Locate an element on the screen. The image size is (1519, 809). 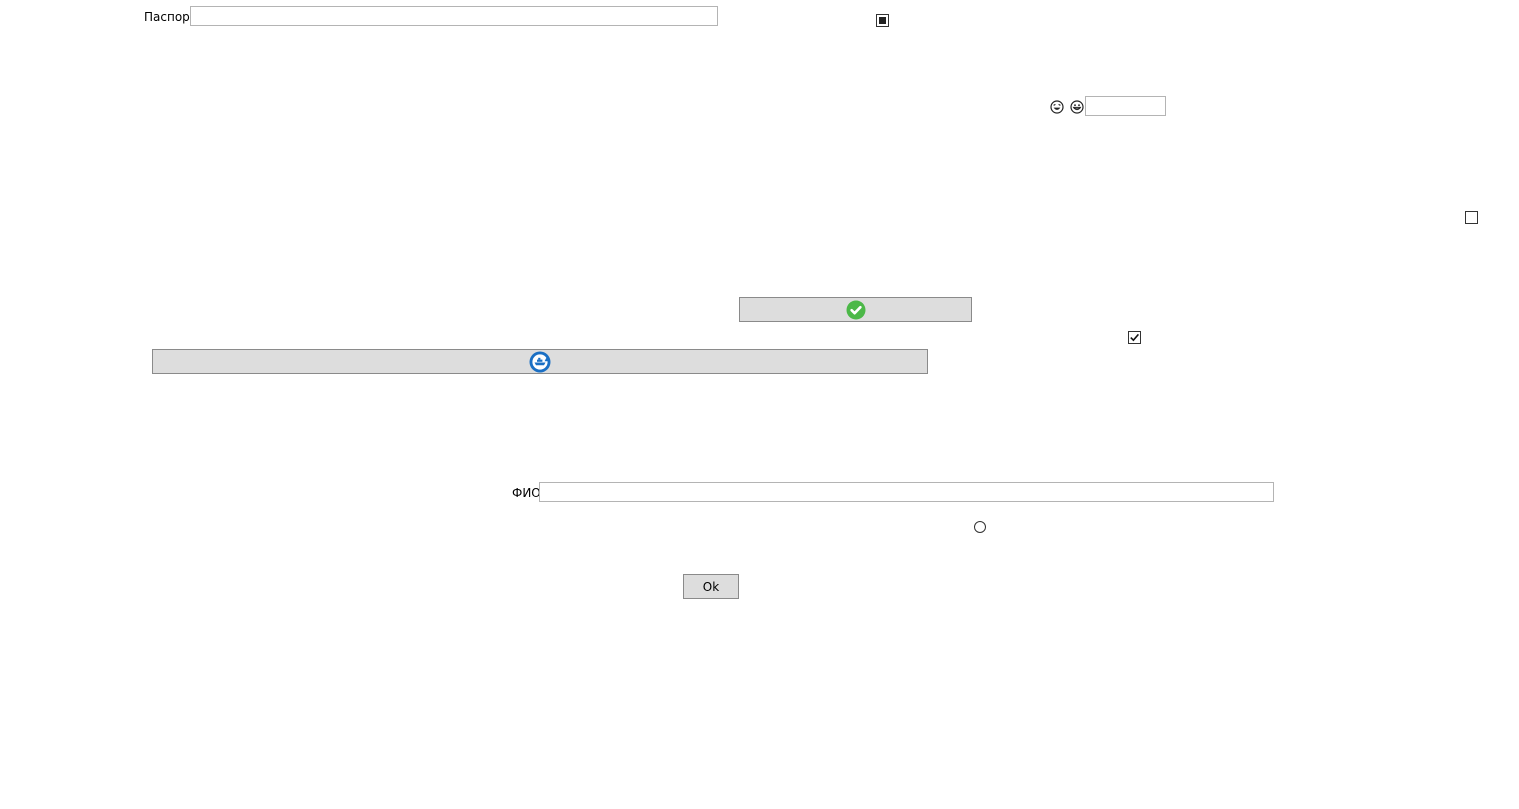
indeterminate-mark is located at coordinates (882, 20).